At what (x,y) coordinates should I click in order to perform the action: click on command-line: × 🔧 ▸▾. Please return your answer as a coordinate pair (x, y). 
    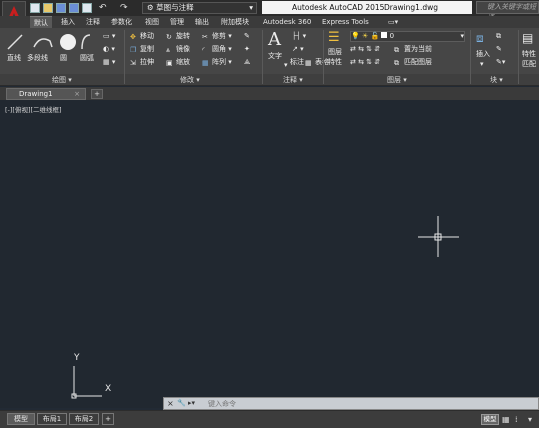
    Looking at the image, I should click on (351, 403).